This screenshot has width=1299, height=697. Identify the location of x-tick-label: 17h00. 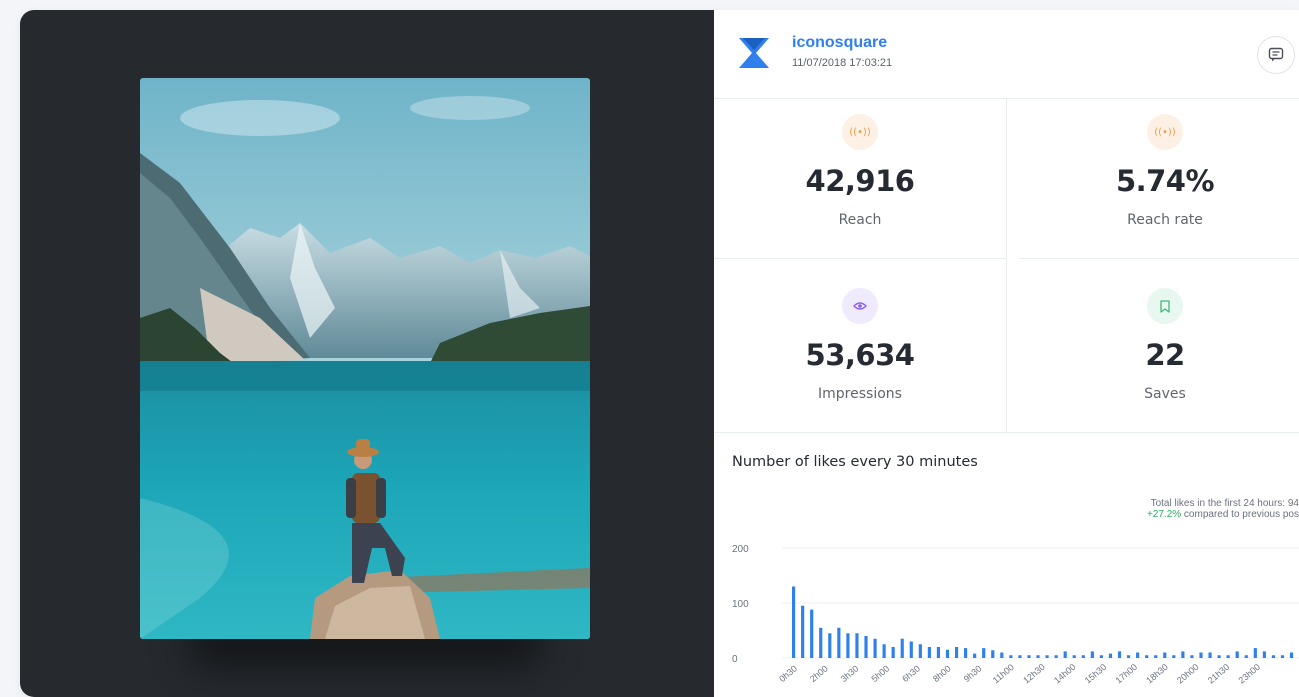
(1127, 674).